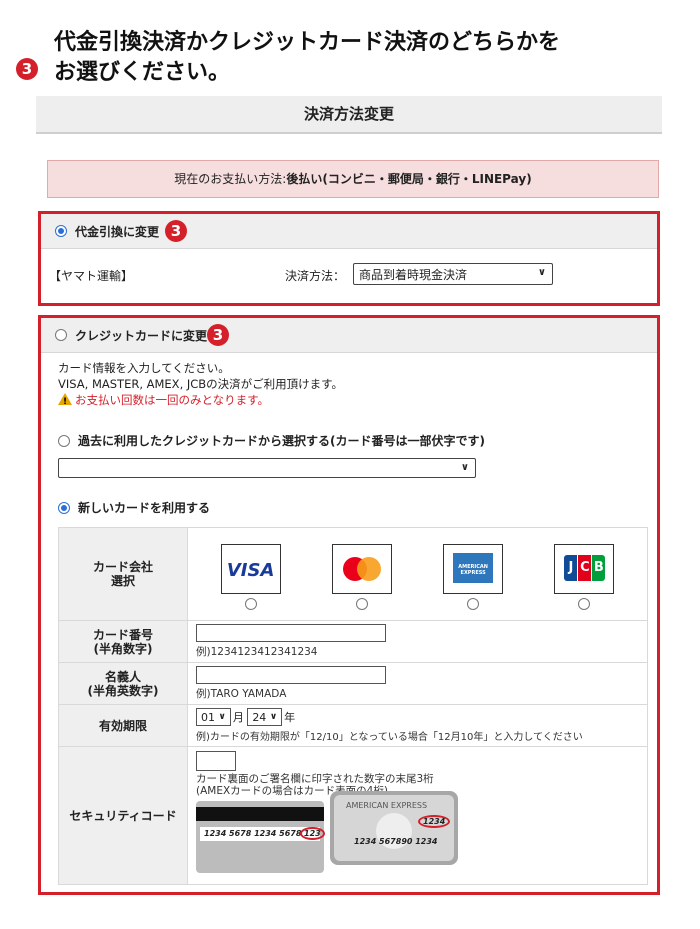 This screenshot has height=929, width=700. I want to click on carrier-label: 【ヤマト運輸】, so click(91, 276).